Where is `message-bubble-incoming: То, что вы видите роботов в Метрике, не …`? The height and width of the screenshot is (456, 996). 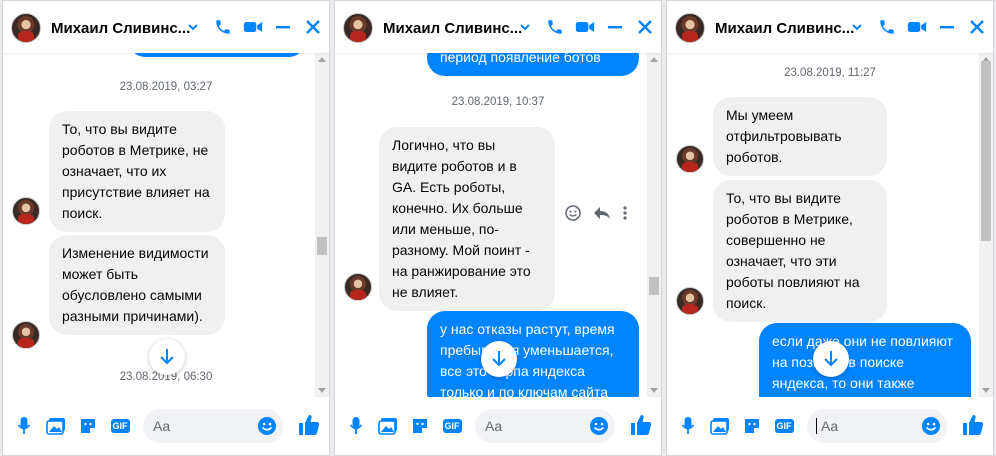
message-bubble-incoming: То, что вы видите роботов в Метрике, не … is located at coordinates (137, 171).